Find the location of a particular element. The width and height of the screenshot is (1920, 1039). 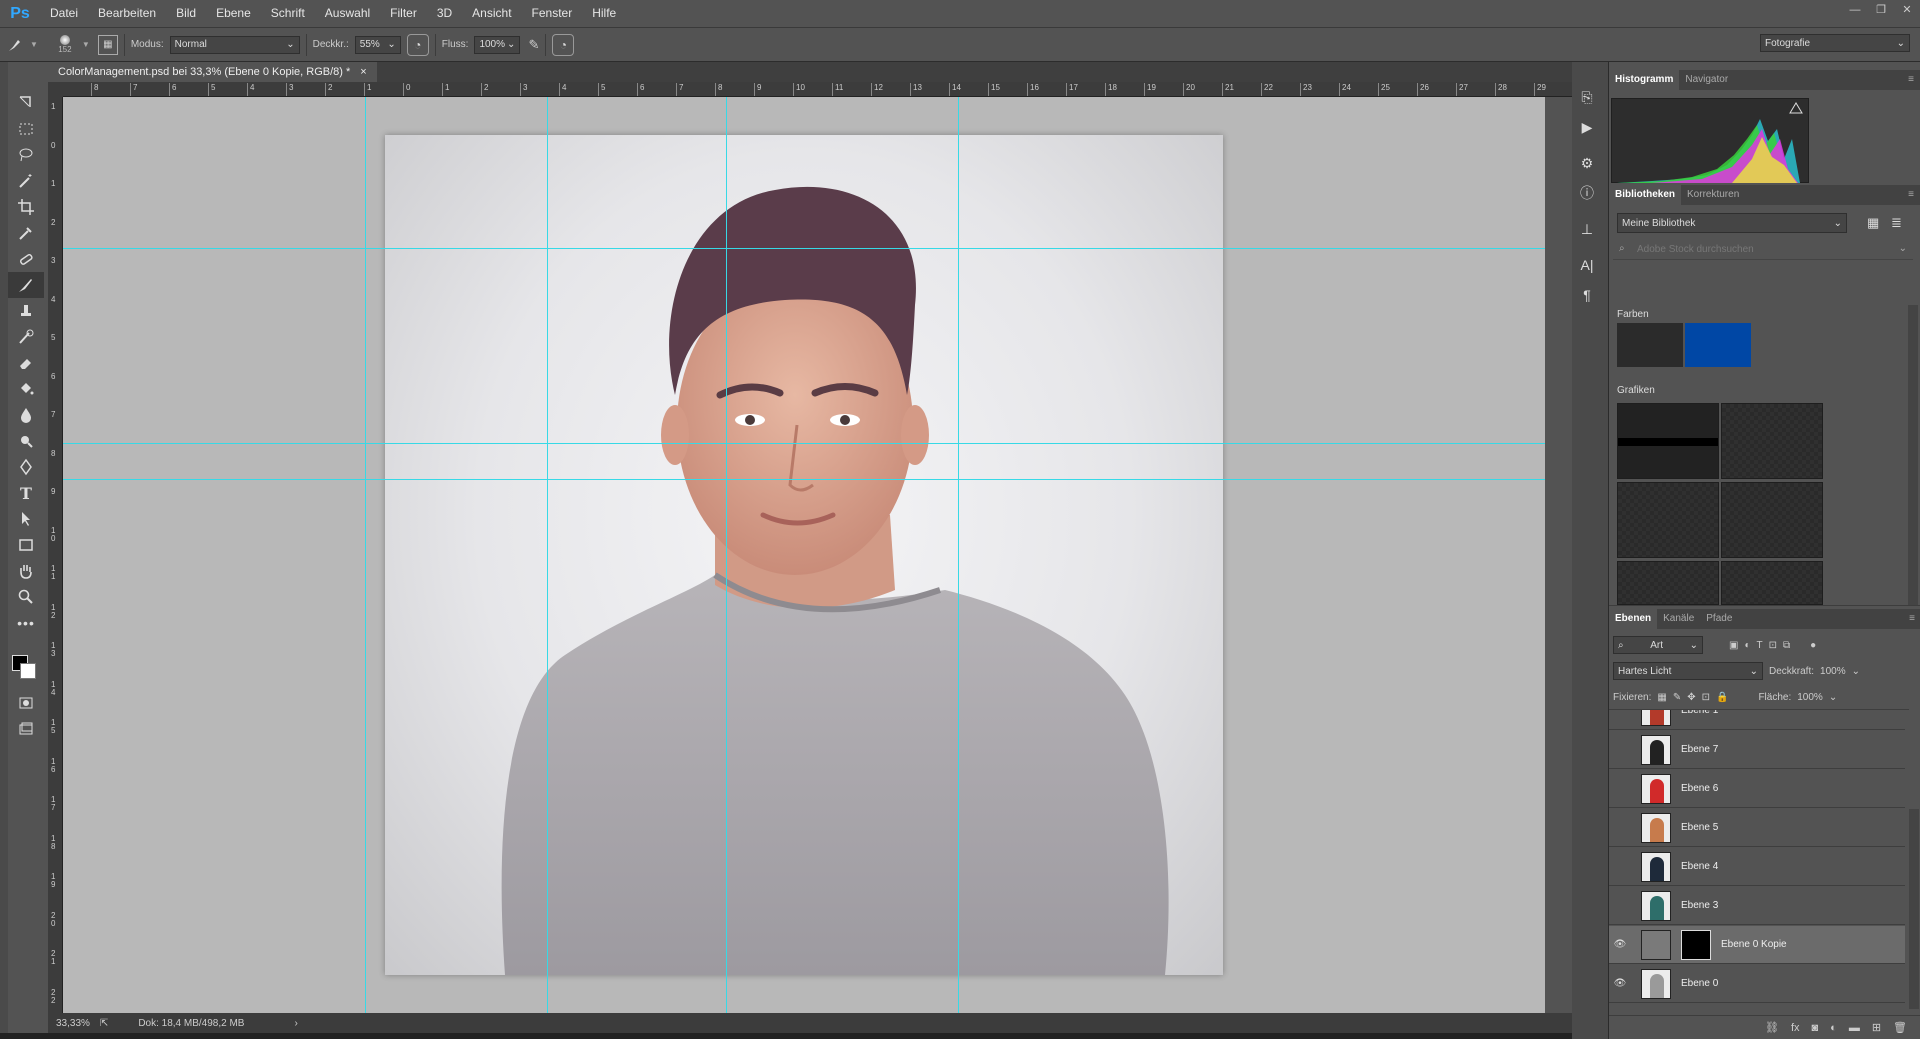

airbrush-icon: ✎ is located at coordinates (533, 45).